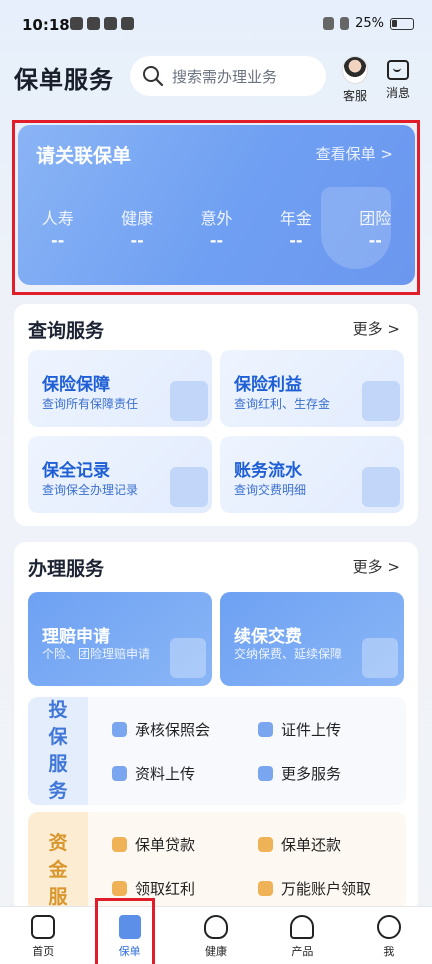 This screenshot has width=432, height=964. Describe the element at coordinates (119, 773) in the screenshot. I see `upload-icon` at that location.